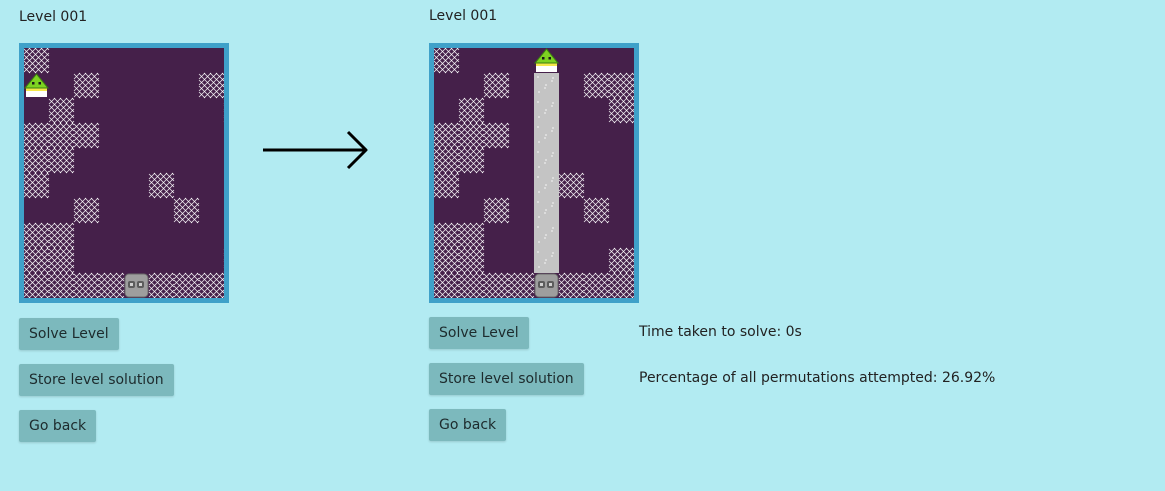  I want to click on time-taken-text: Time taken to solve: 0s, so click(720, 332).